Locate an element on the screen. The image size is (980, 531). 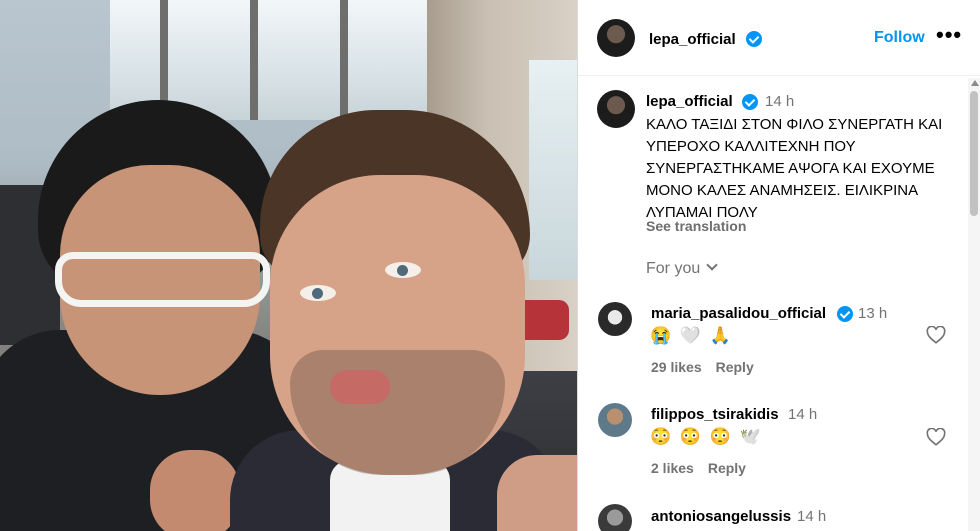
comment-meta: 2 likes Reply is located at coordinates (705, 468).